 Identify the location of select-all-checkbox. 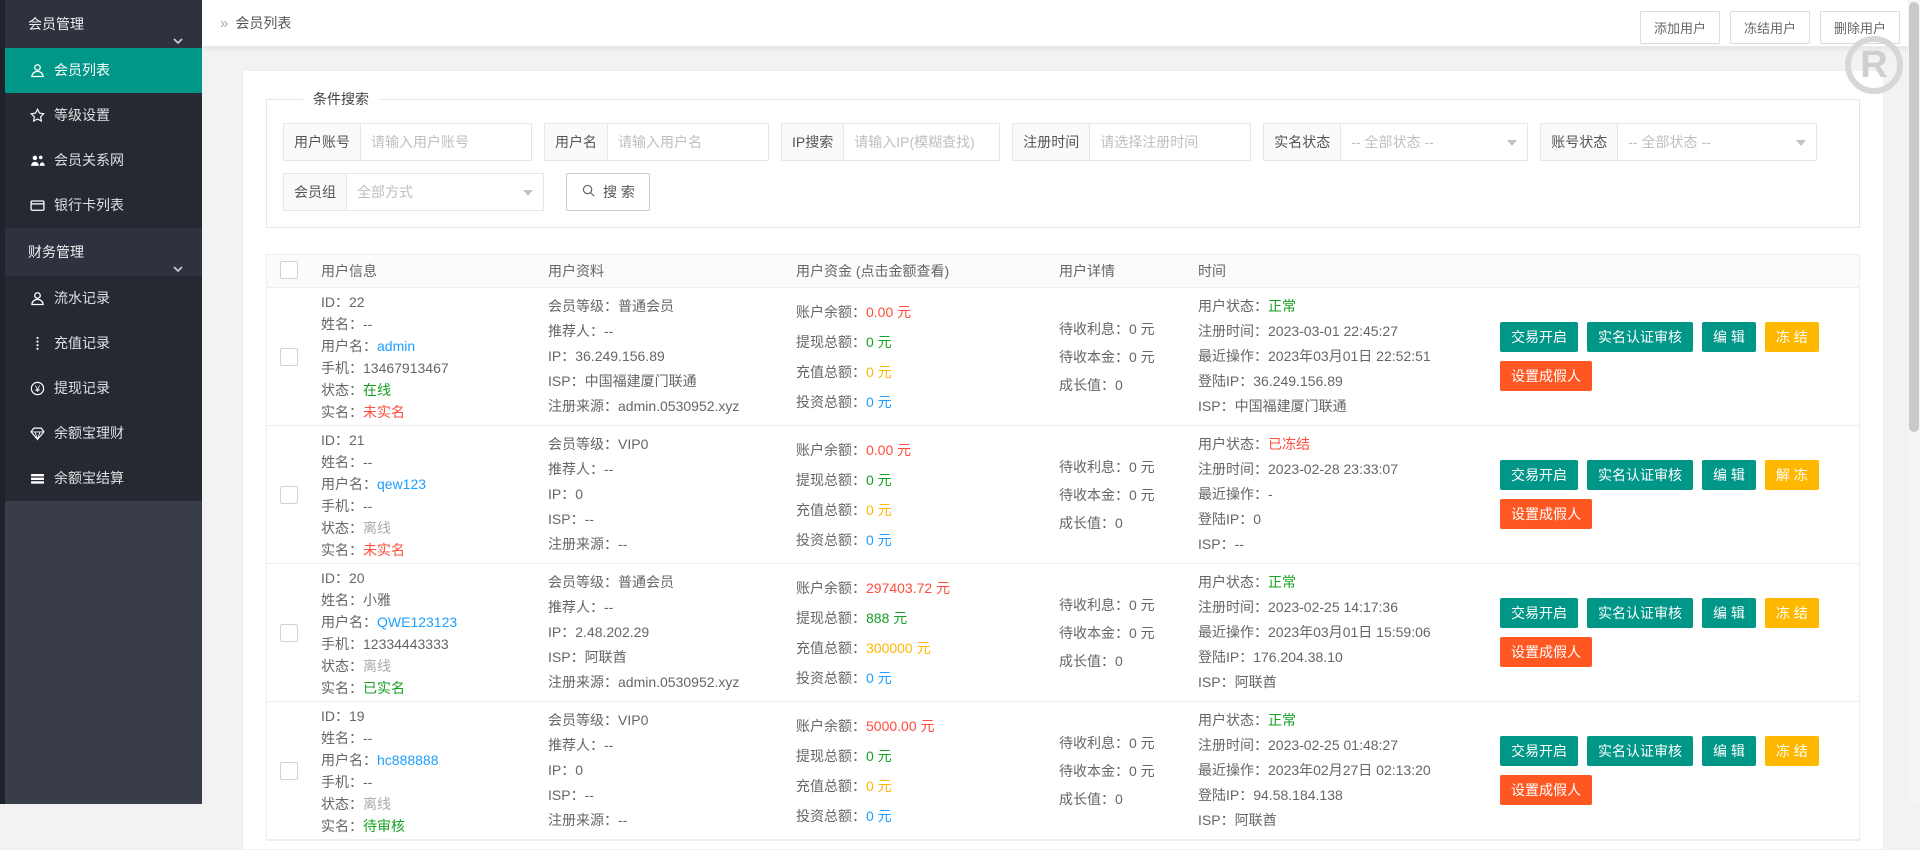
(289, 269).